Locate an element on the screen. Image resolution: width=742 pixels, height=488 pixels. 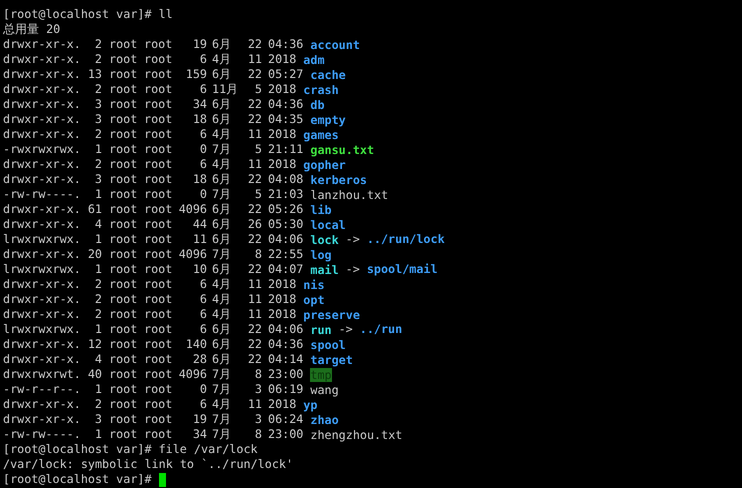
file-name: spool is located at coordinates (328, 345).